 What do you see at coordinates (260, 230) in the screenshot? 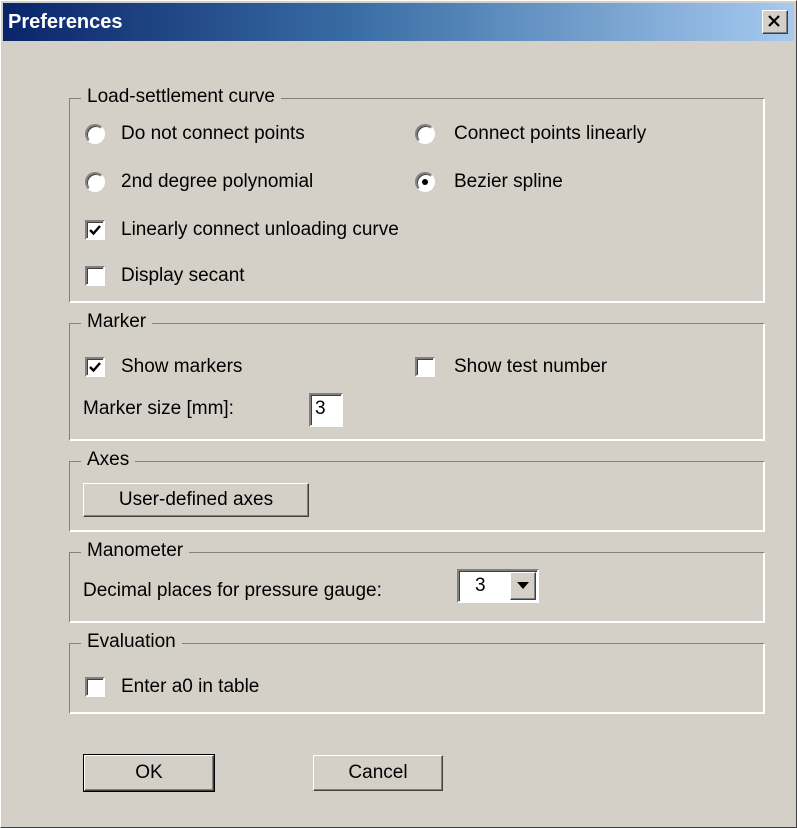
I see `unloading-curve-label: Linearly connect unloading curve` at bounding box center [260, 230].